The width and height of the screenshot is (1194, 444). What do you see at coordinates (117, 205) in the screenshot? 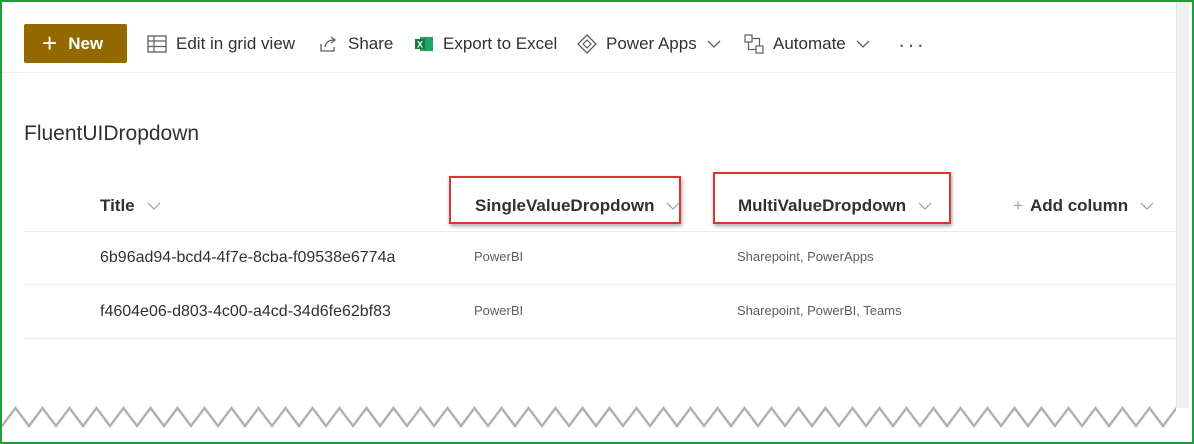
I see `column-header-title-label: Title` at bounding box center [117, 205].